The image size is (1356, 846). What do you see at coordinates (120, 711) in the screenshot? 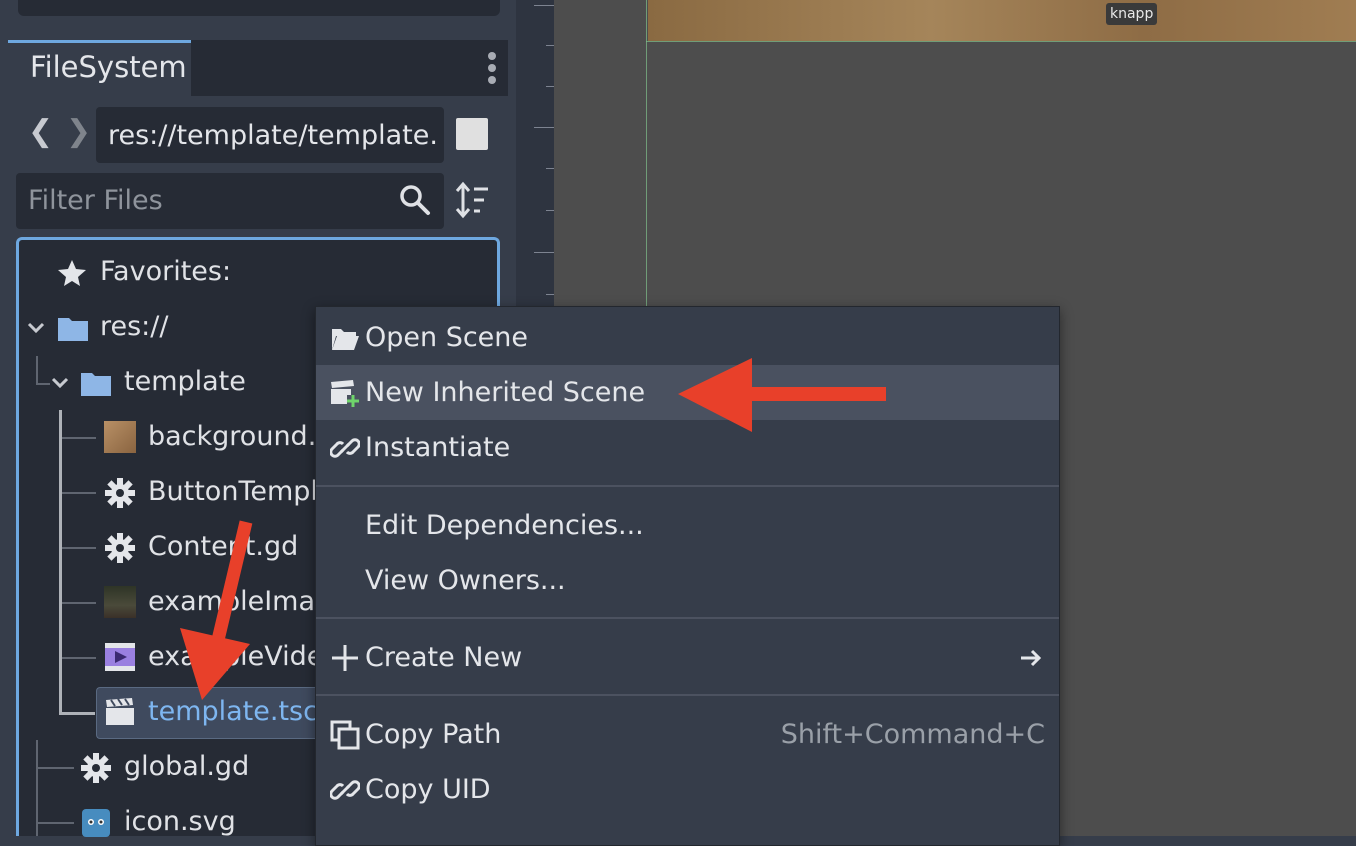
I see `scene-clapper-icon` at bounding box center [120, 711].